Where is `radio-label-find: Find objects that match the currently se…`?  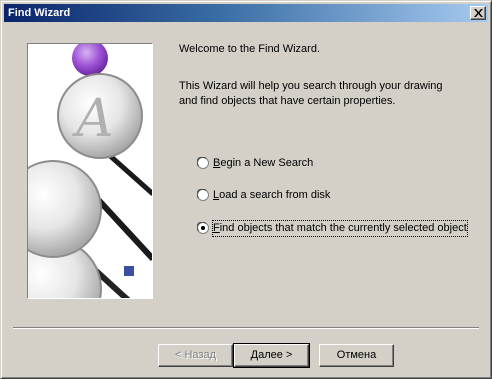 radio-label-find: Find objects that match the currently se… is located at coordinates (340, 228).